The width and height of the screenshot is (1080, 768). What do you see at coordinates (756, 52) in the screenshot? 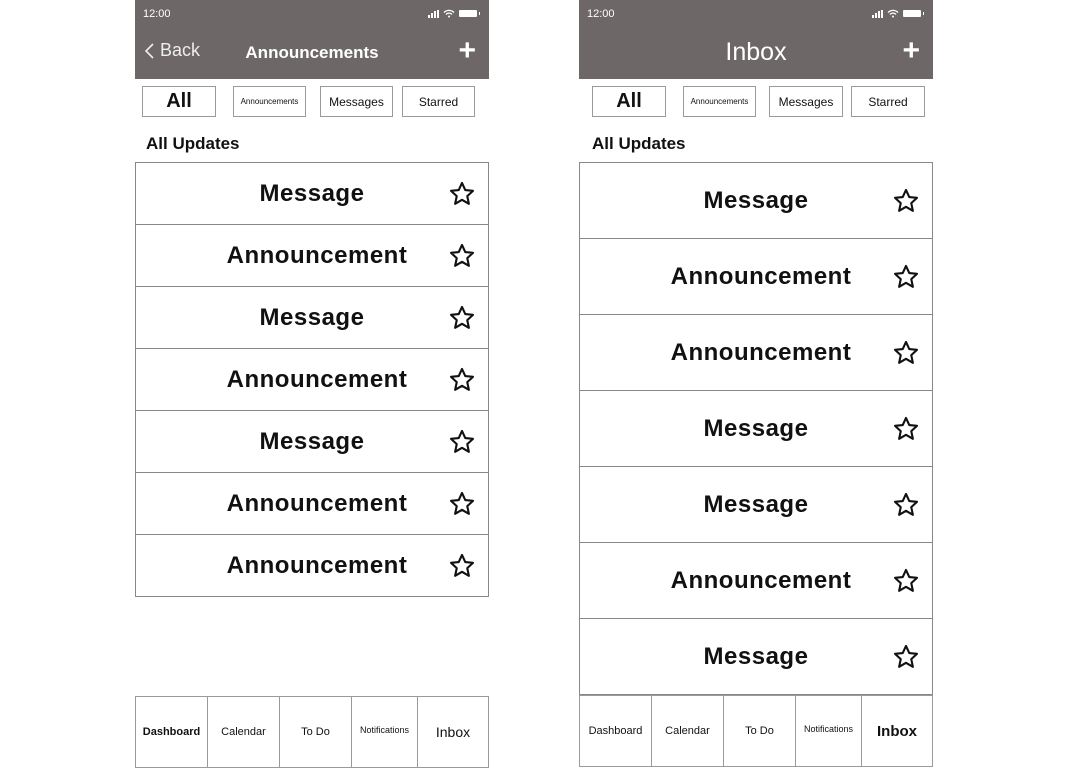
I see `page-title: Inbox` at bounding box center [756, 52].